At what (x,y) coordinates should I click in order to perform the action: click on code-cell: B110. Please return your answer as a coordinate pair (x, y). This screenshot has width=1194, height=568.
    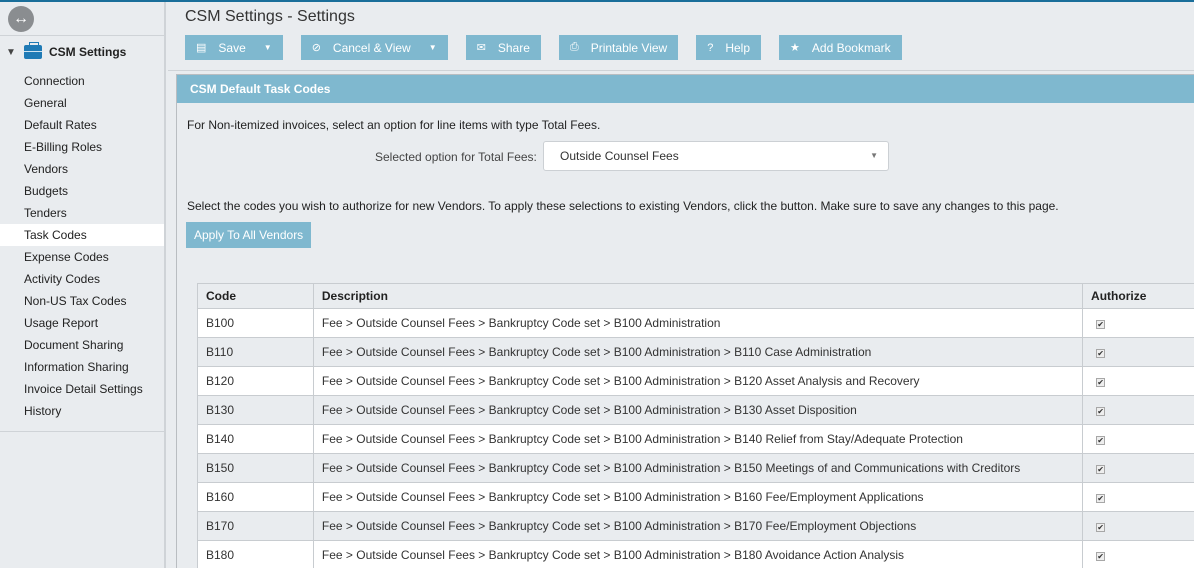
    Looking at the image, I should click on (255, 352).